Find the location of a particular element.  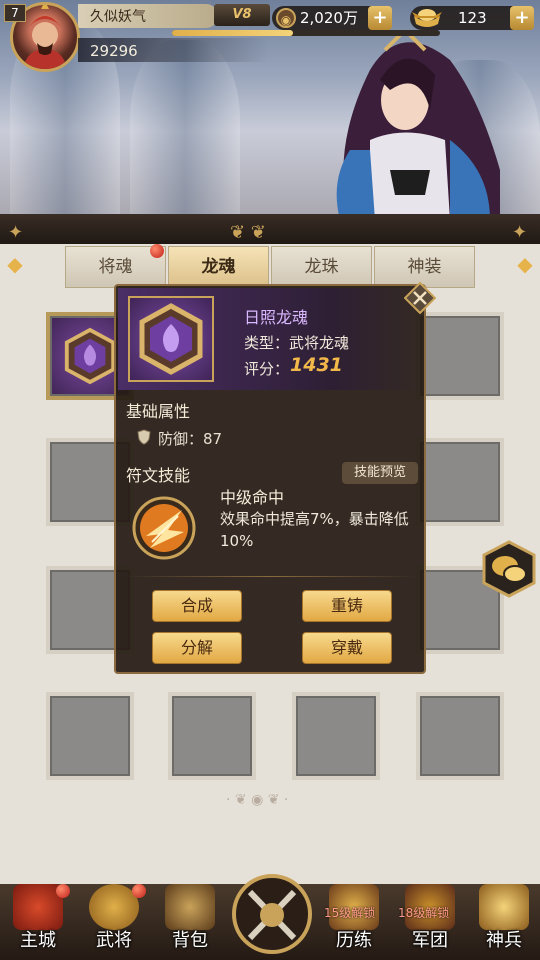

helmet-icon is located at coordinates (190, 907).